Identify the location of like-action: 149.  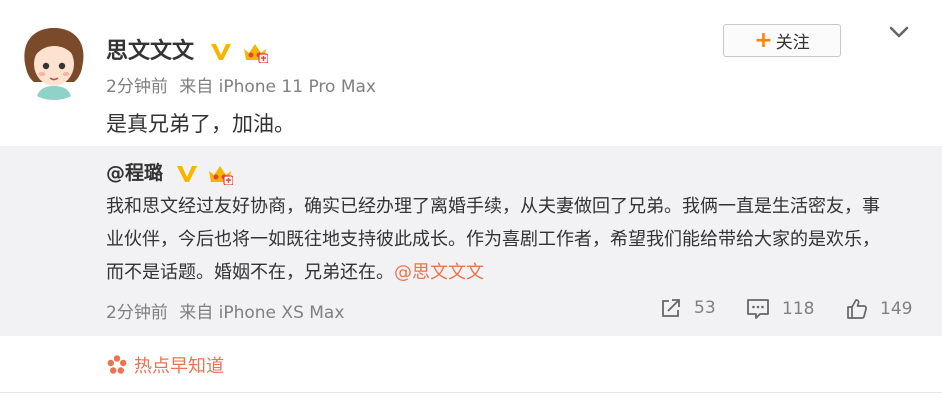
(879, 309).